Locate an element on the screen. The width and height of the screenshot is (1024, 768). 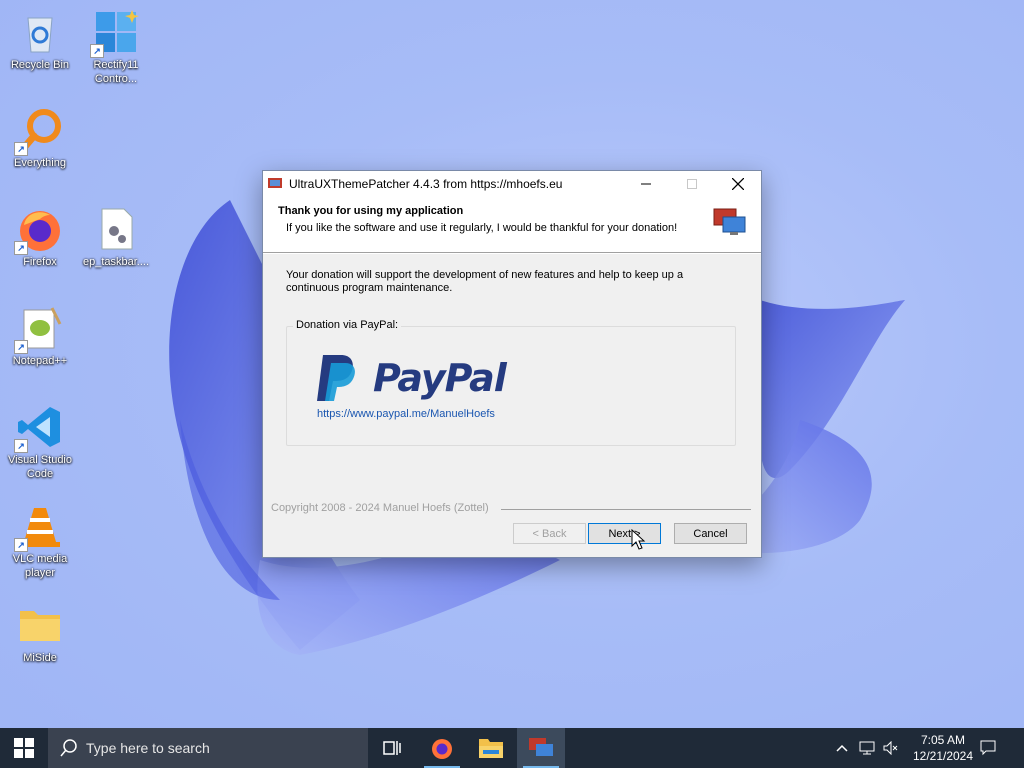
paypal-logo: PayPal is located at coordinates (420, 378).